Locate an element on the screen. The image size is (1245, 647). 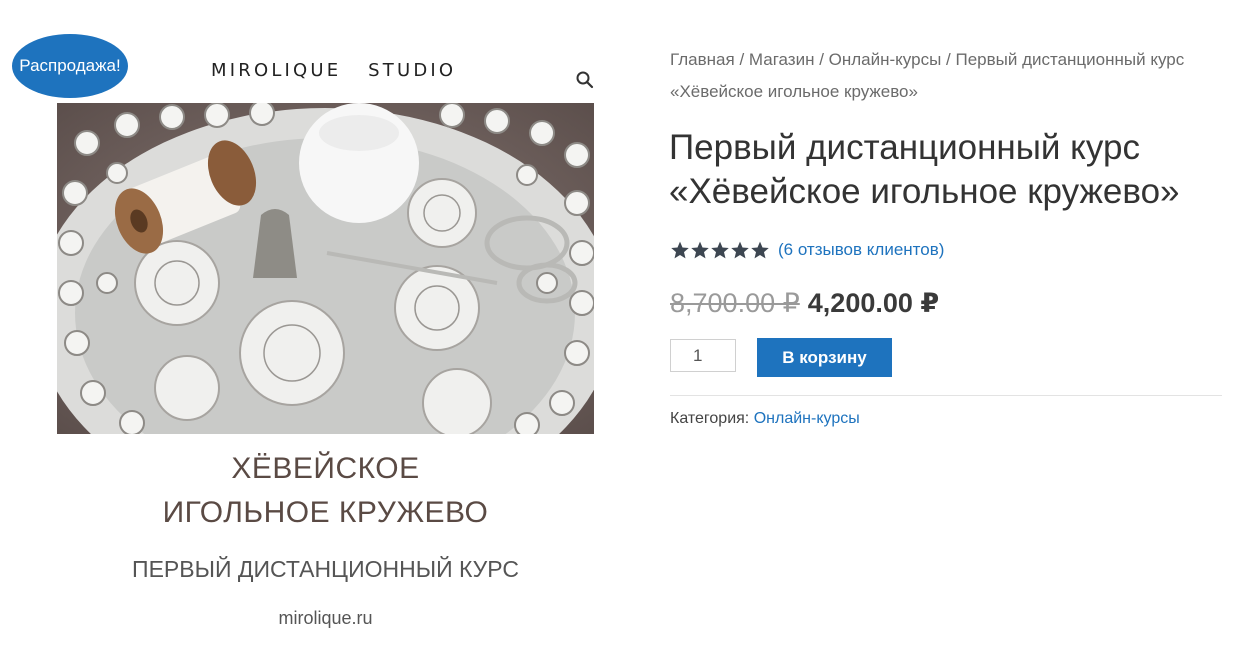
divider is located at coordinates (946, 395).